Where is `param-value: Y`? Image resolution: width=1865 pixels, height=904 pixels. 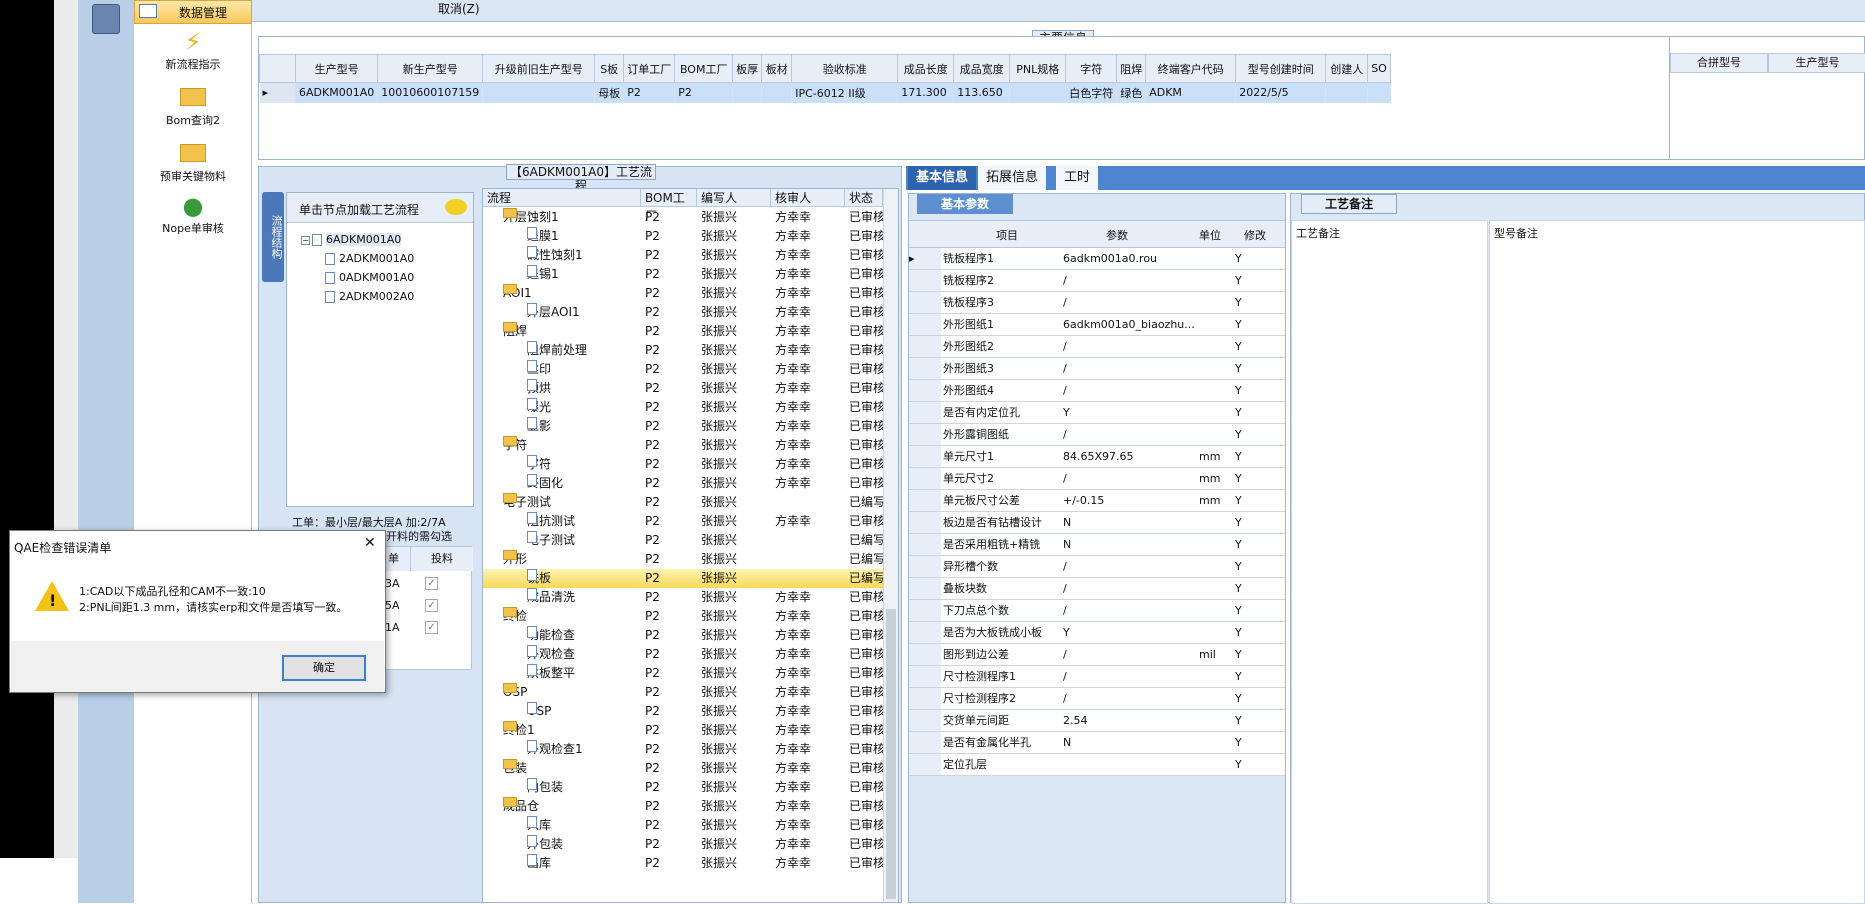 param-value: Y is located at coordinates (1130, 633).